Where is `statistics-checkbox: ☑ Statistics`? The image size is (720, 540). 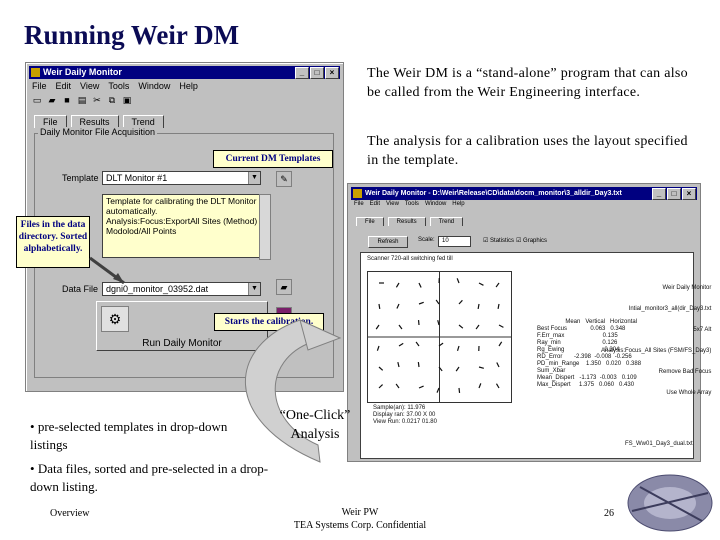
statistics-checkbox: ☑ Statistics is located at coordinates (498, 240).